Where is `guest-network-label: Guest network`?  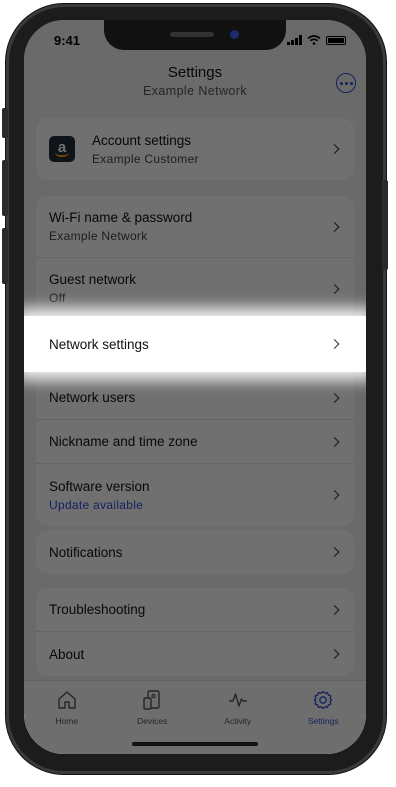
guest-network-label: Guest network is located at coordinates (93, 279).